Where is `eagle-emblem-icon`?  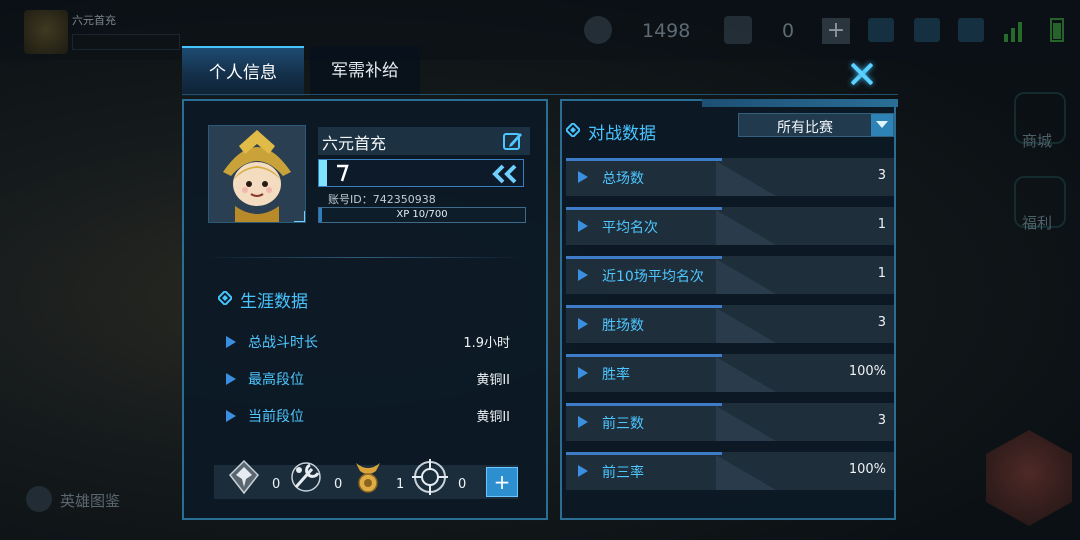 eagle-emblem-icon is located at coordinates (244, 477).